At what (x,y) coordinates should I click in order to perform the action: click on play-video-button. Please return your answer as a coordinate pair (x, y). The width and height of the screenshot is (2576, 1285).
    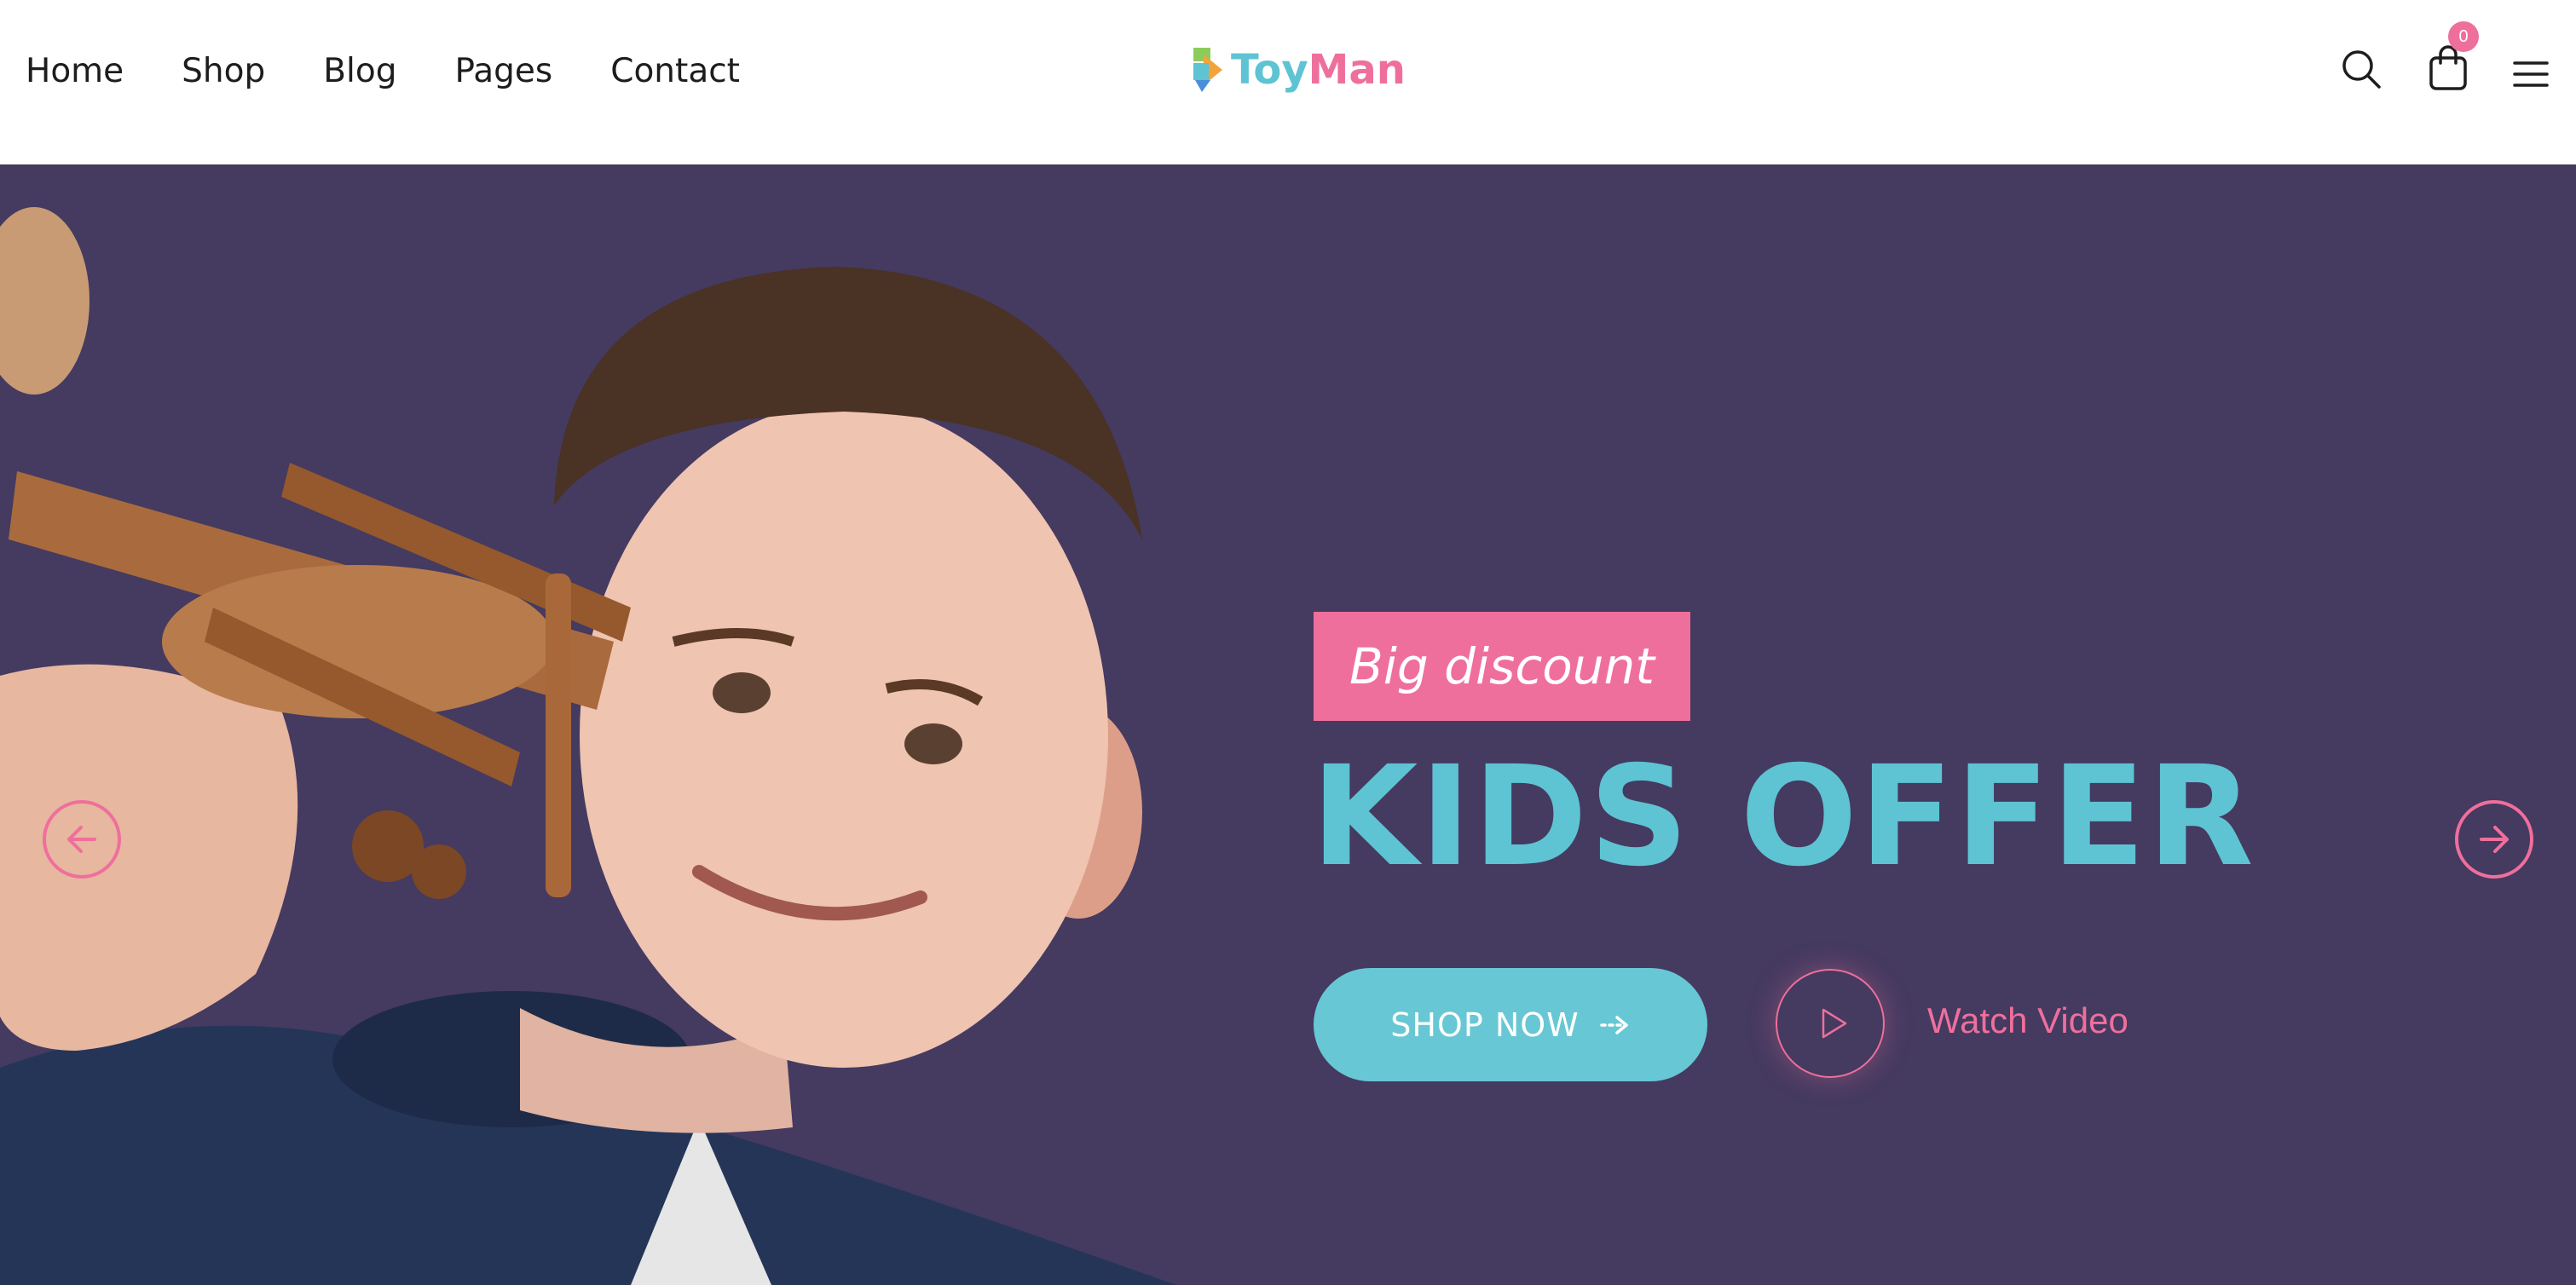
    Looking at the image, I should click on (1830, 1023).